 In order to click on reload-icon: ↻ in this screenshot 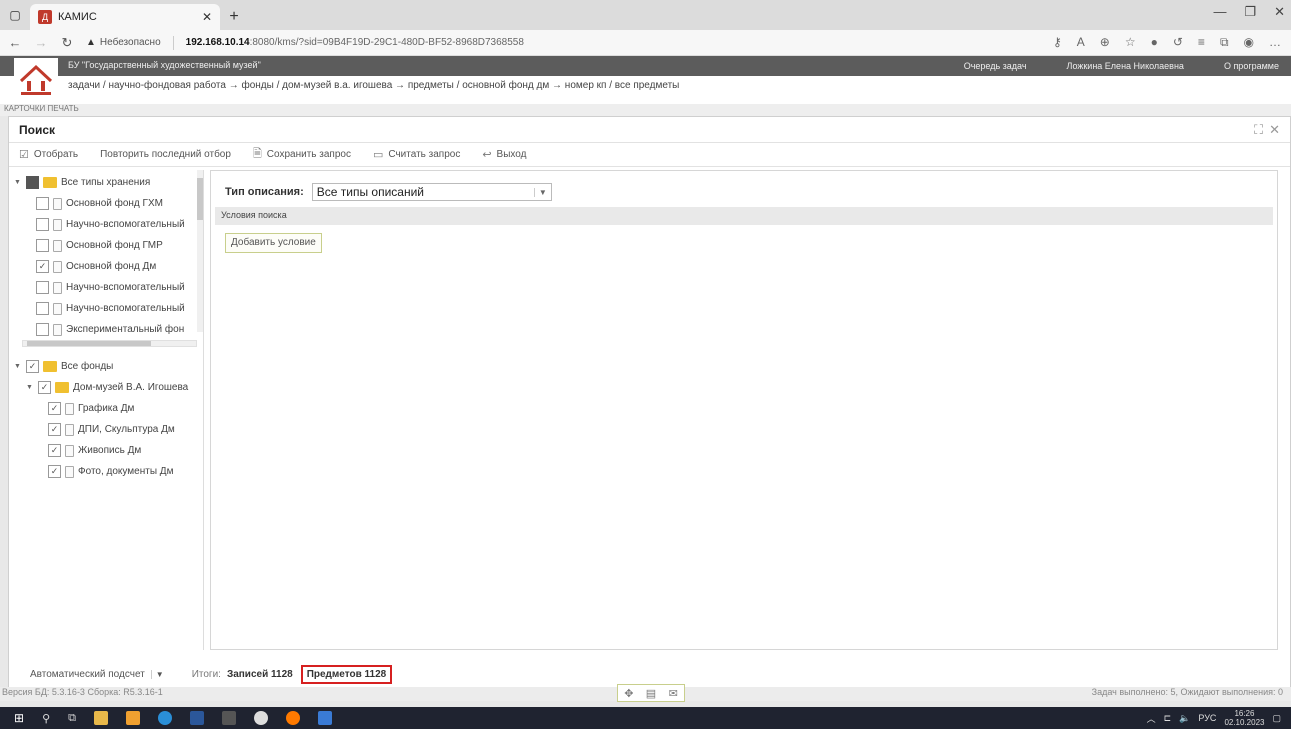, I will do `click(67, 43)`.